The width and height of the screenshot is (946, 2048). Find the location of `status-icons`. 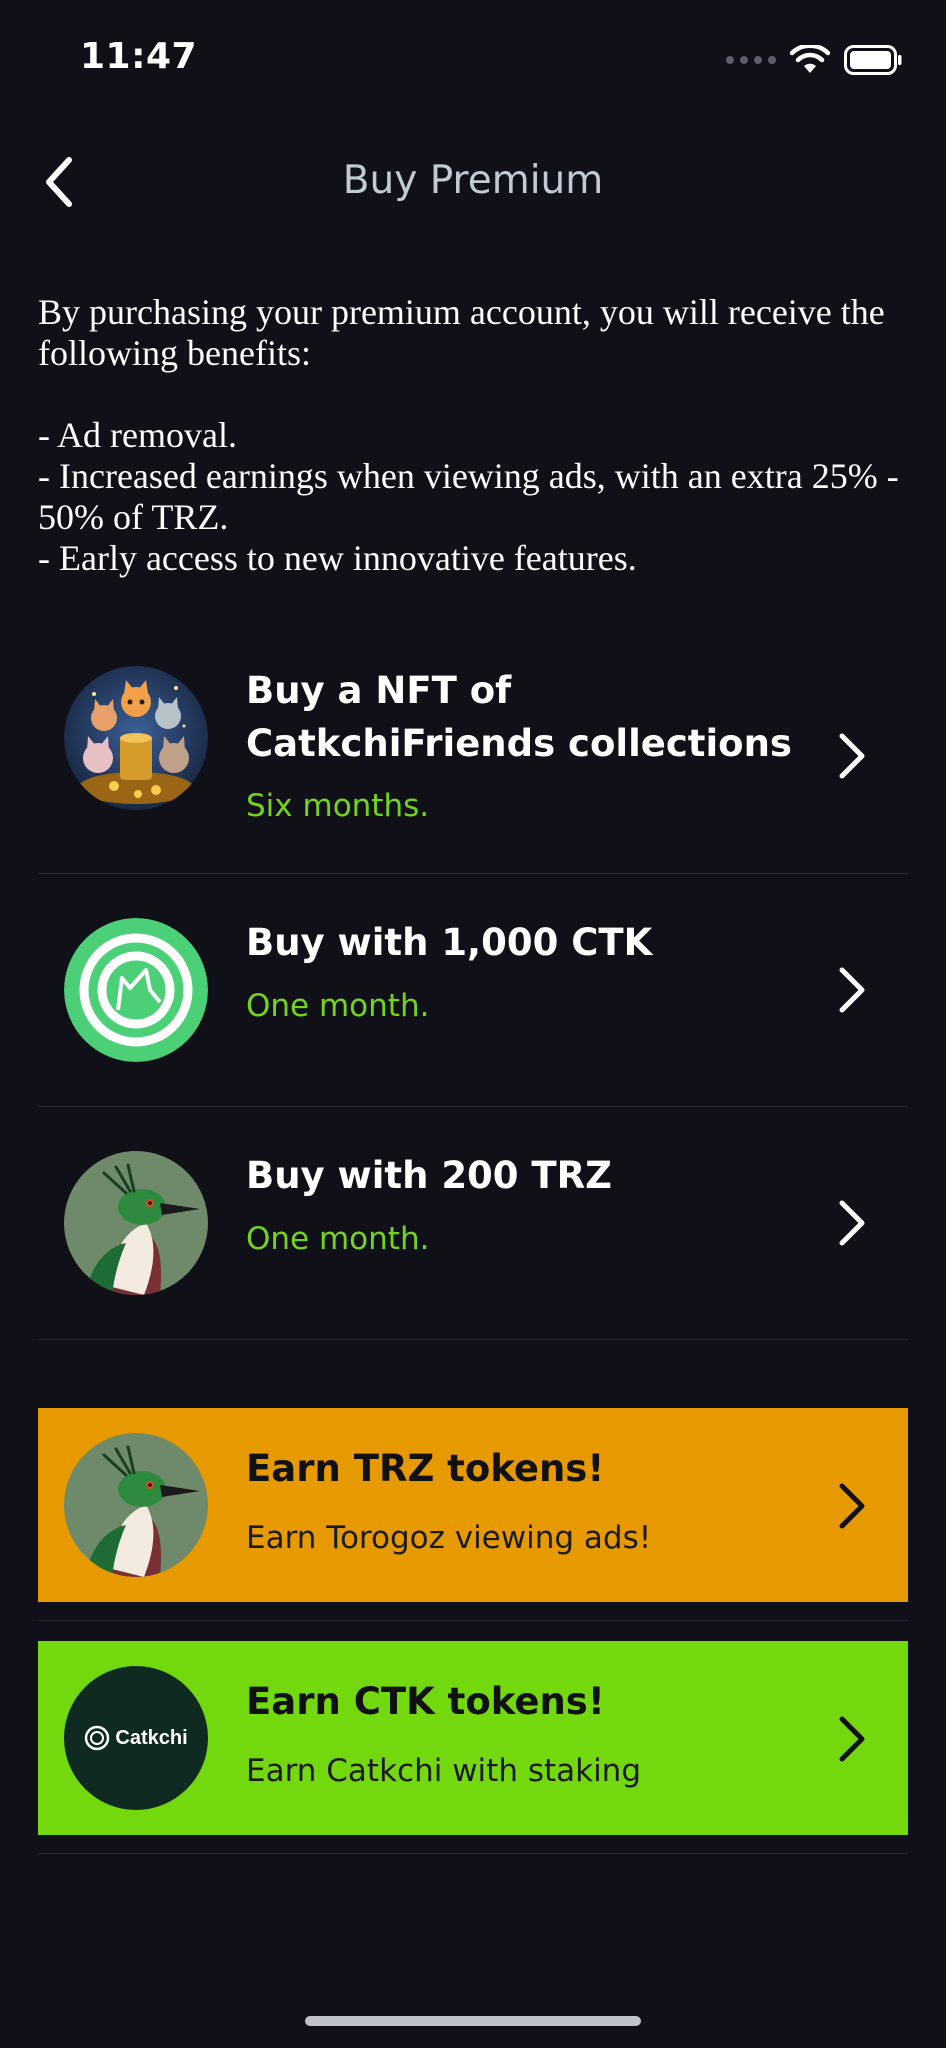

status-icons is located at coordinates (814, 60).